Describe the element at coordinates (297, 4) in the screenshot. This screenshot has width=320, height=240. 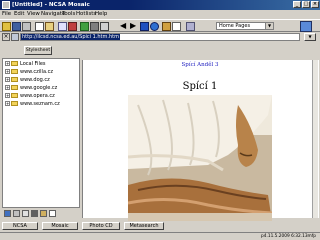
I see `minimize-button: _` at that location.